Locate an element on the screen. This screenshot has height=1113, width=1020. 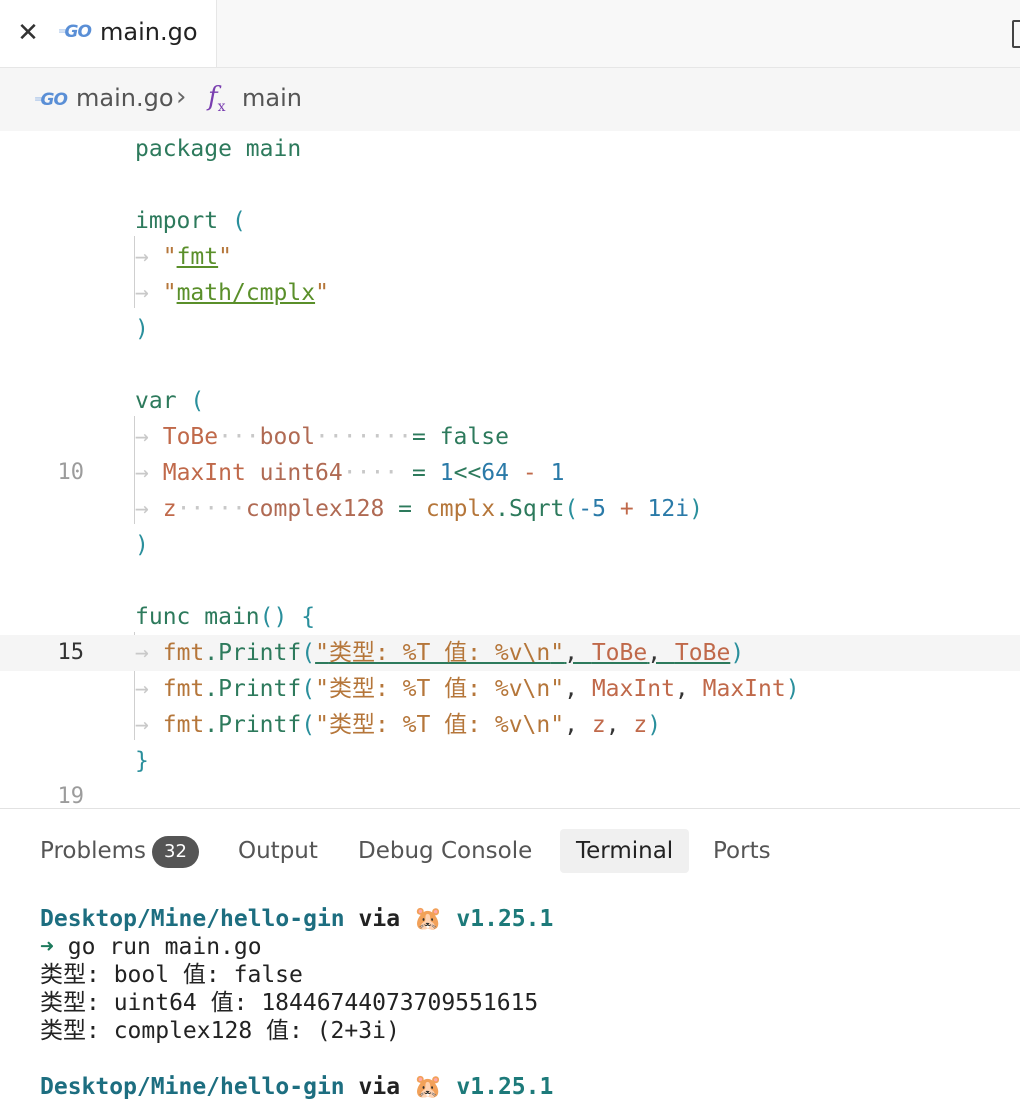
code-line: → "math/cmplx" is located at coordinates (232, 293).